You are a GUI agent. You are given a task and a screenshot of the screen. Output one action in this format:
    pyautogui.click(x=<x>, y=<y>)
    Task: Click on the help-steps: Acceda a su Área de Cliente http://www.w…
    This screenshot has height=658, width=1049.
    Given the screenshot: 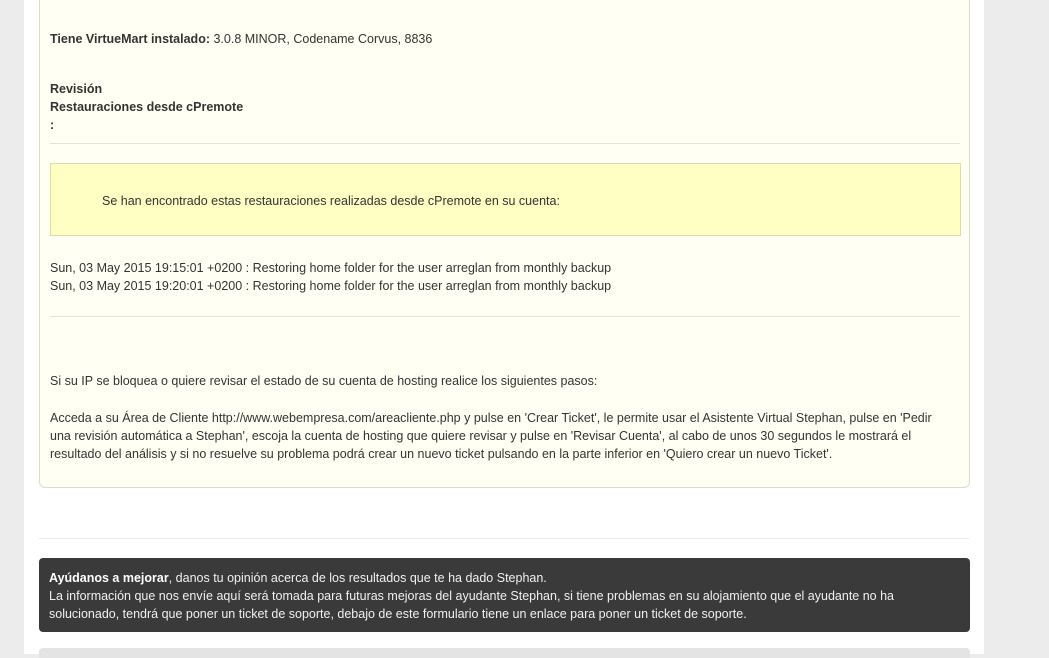 What is the action you would take?
    pyautogui.click(x=491, y=436)
    